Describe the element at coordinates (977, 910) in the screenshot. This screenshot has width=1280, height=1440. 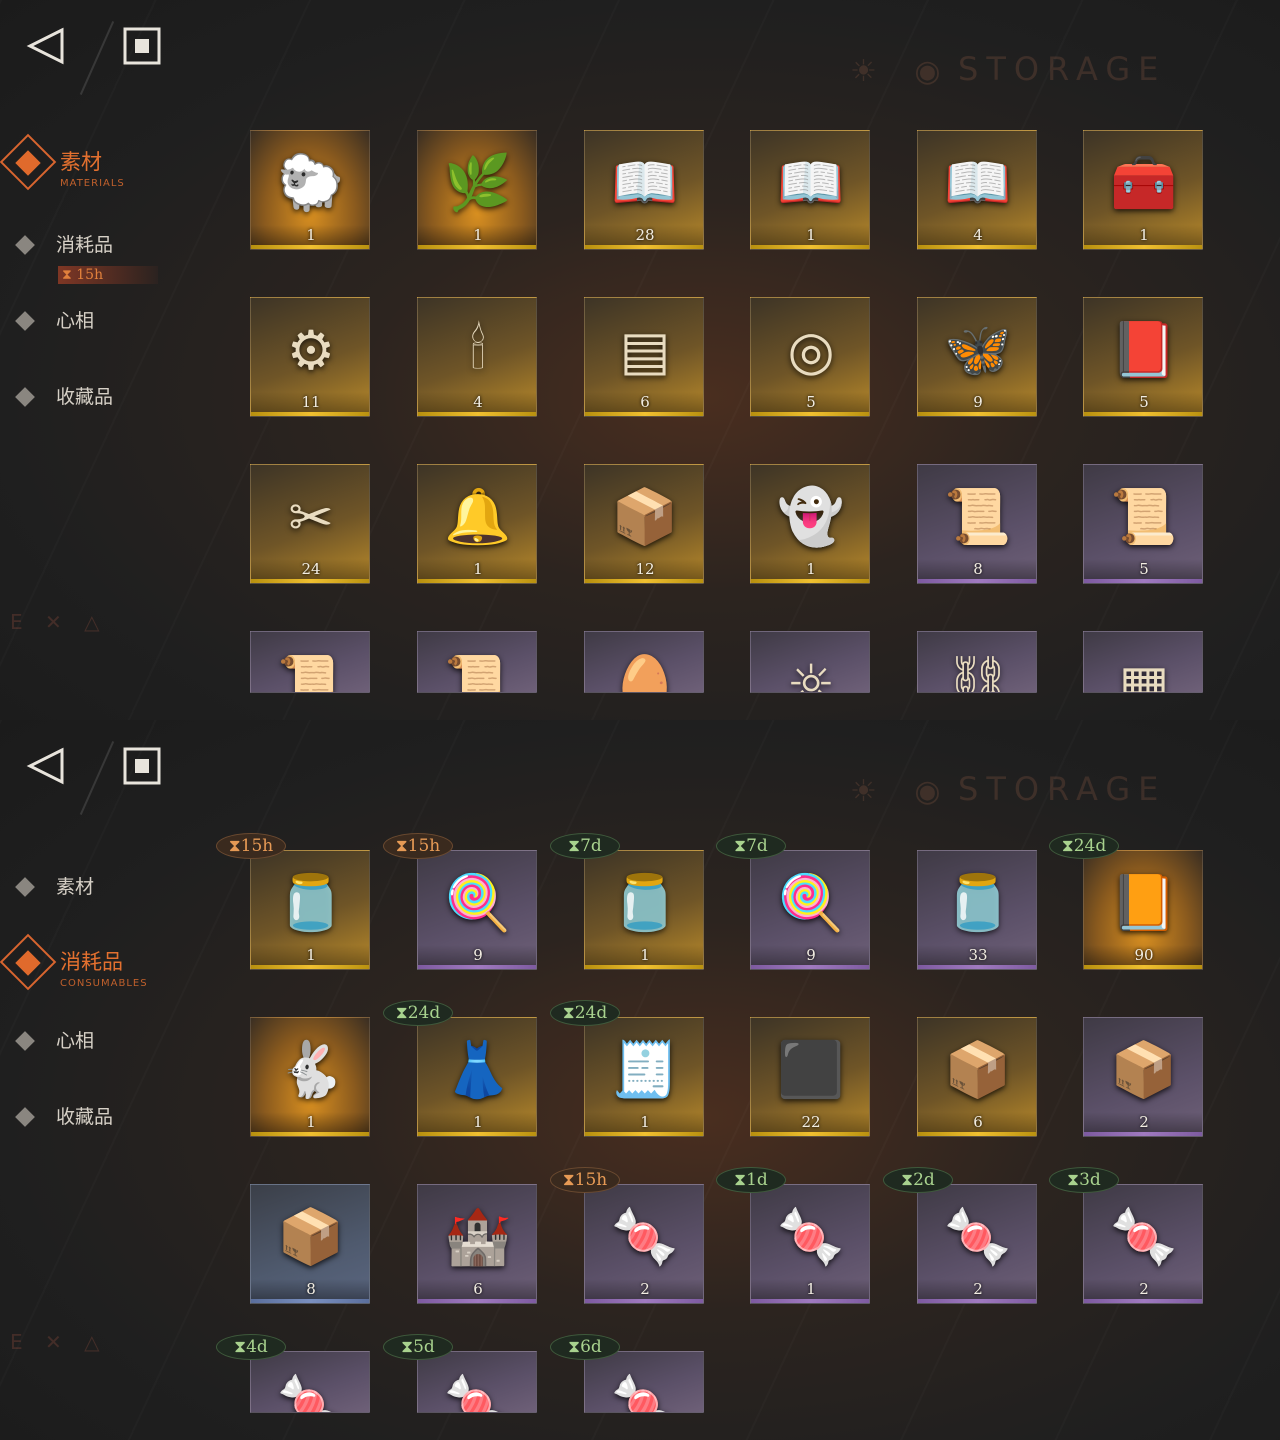
I see `item-slot: 🫙 33` at that location.